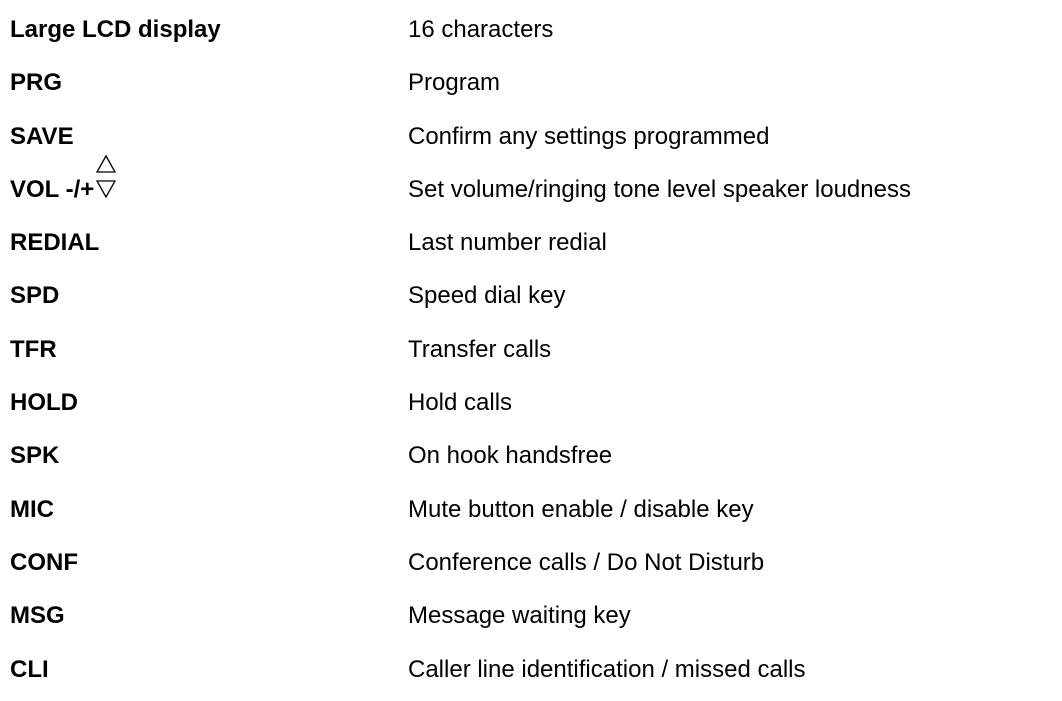 This screenshot has height=701, width=1062. Describe the element at coordinates (35, 456) in the screenshot. I see `key-term: SPK` at that location.